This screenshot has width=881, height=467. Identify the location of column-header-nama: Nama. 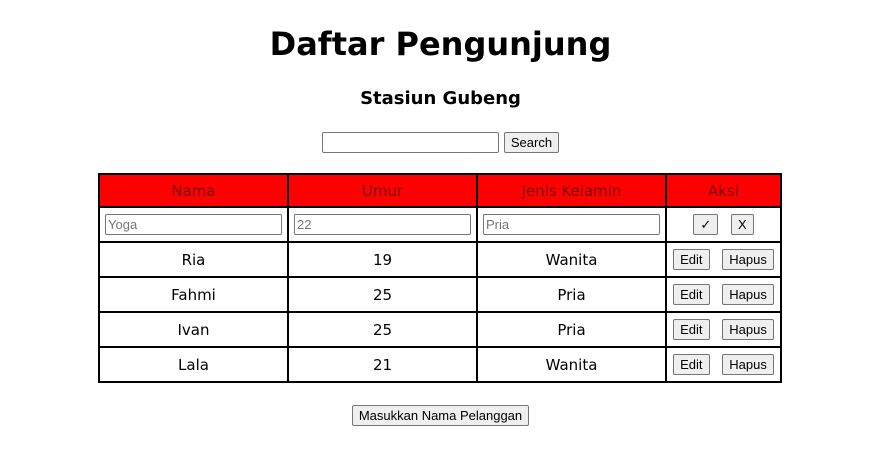
(193, 190).